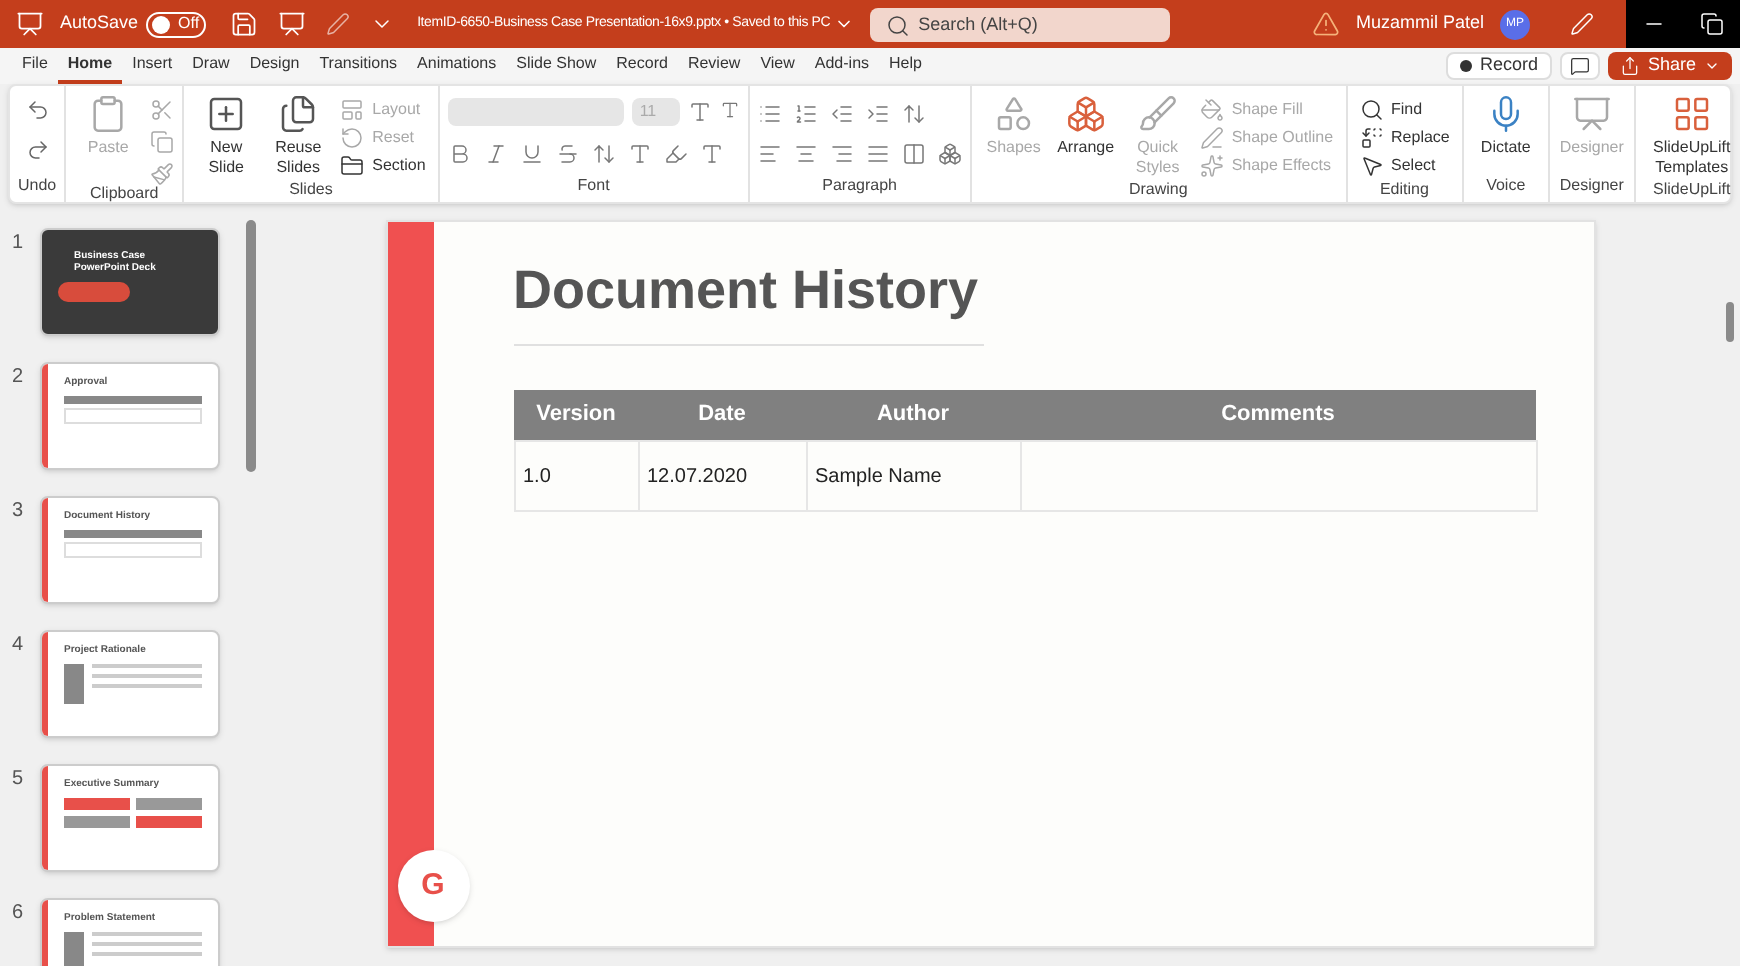 This screenshot has height=966, width=1740. What do you see at coordinates (1498, 66) in the screenshot?
I see `record-button: Record` at bounding box center [1498, 66].